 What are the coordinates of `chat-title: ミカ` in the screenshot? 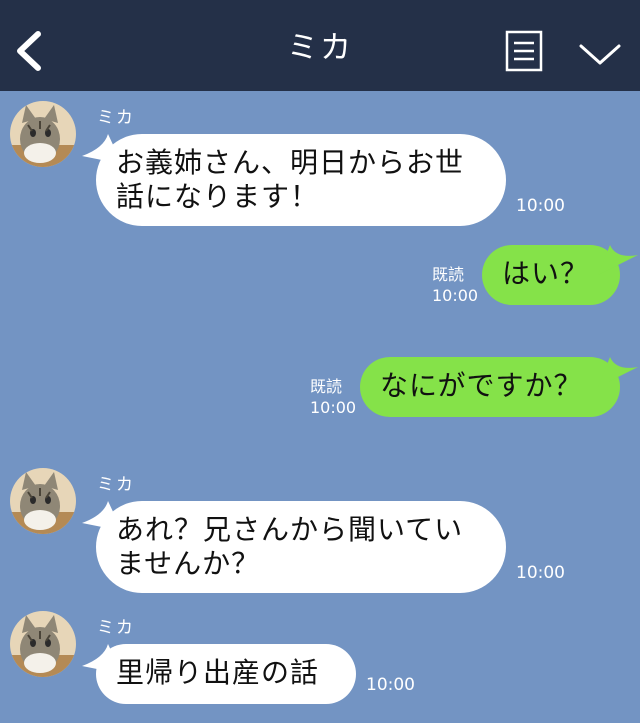 It's located at (320, 48).